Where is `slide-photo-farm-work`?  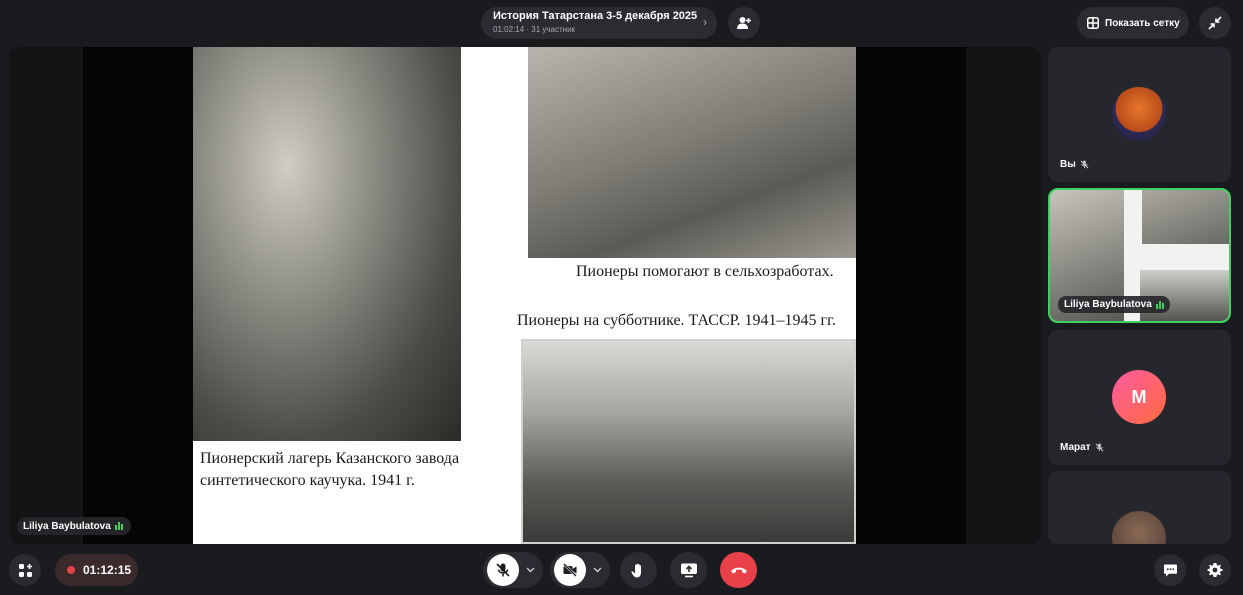 slide-photo-farm-work is located at coordinates (692, 152).